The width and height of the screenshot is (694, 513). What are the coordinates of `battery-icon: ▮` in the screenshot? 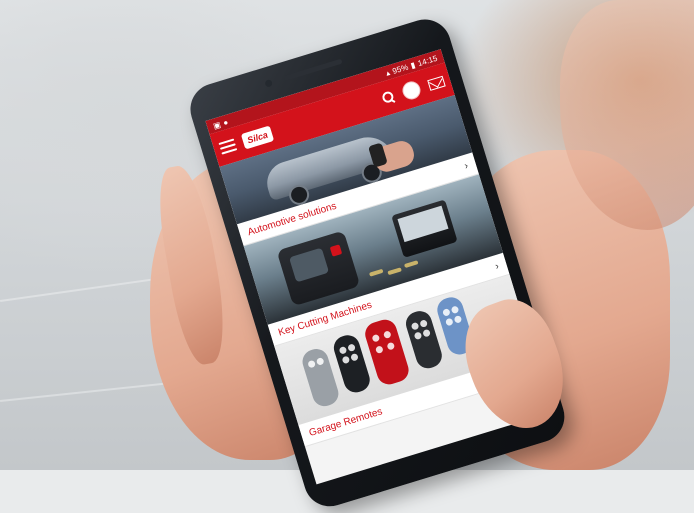 It's located at (413, 64).